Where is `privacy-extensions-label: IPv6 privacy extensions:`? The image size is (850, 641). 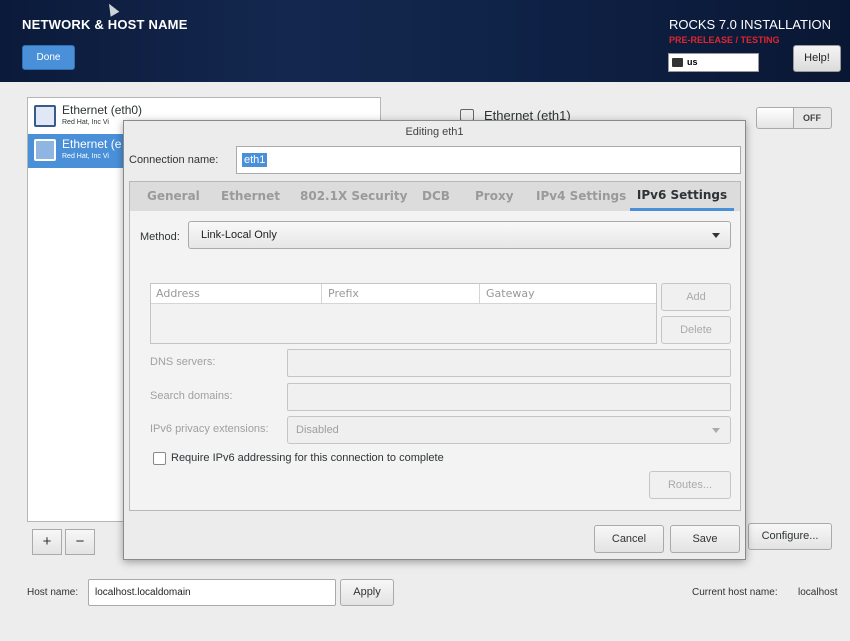
privacy-extensions-label: IPv6 privacy extensions: is located at coordinates (209, 429).